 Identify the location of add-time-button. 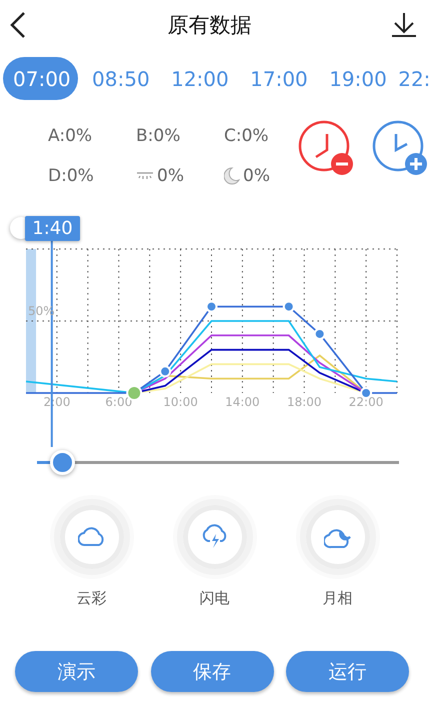
(400, 148).